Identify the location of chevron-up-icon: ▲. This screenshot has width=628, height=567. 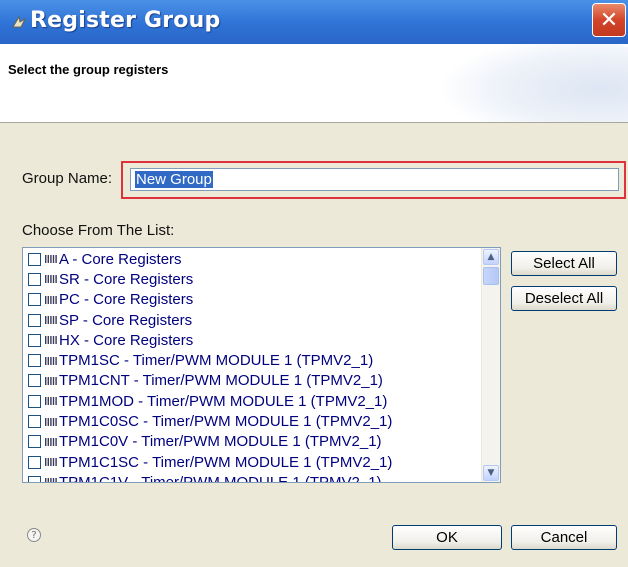
(491, 257).